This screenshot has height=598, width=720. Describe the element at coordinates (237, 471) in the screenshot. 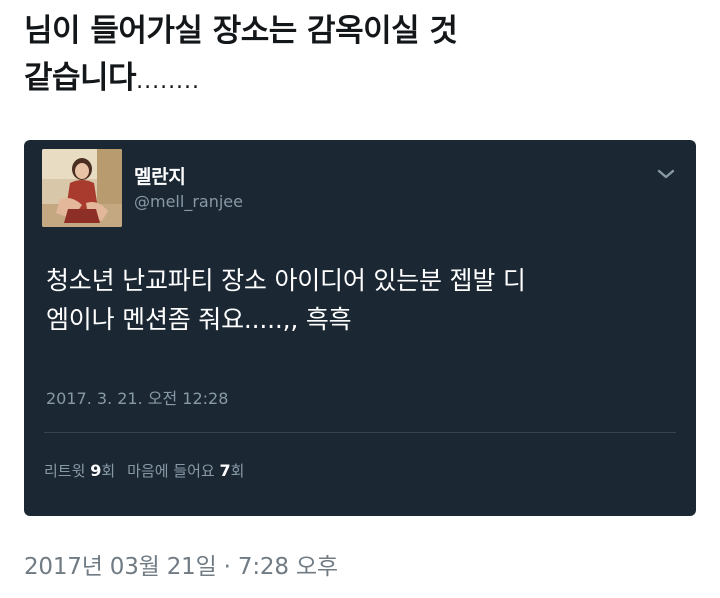

I see `like-unit: 회` at that location.